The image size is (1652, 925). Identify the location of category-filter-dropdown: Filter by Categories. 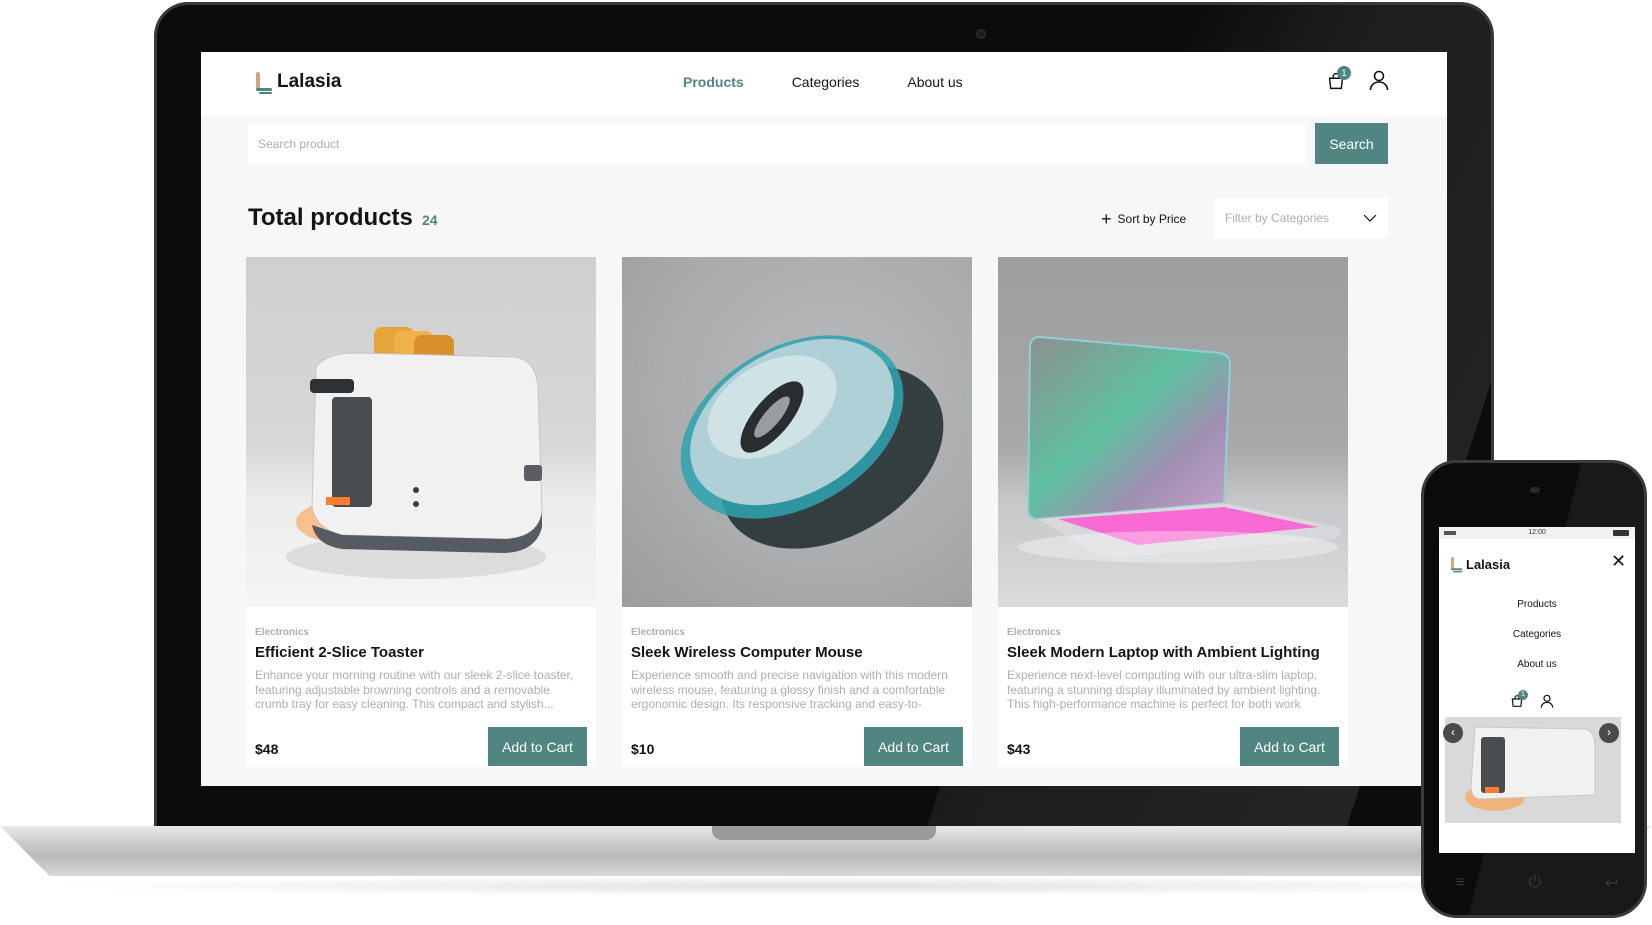
(1301, 218).